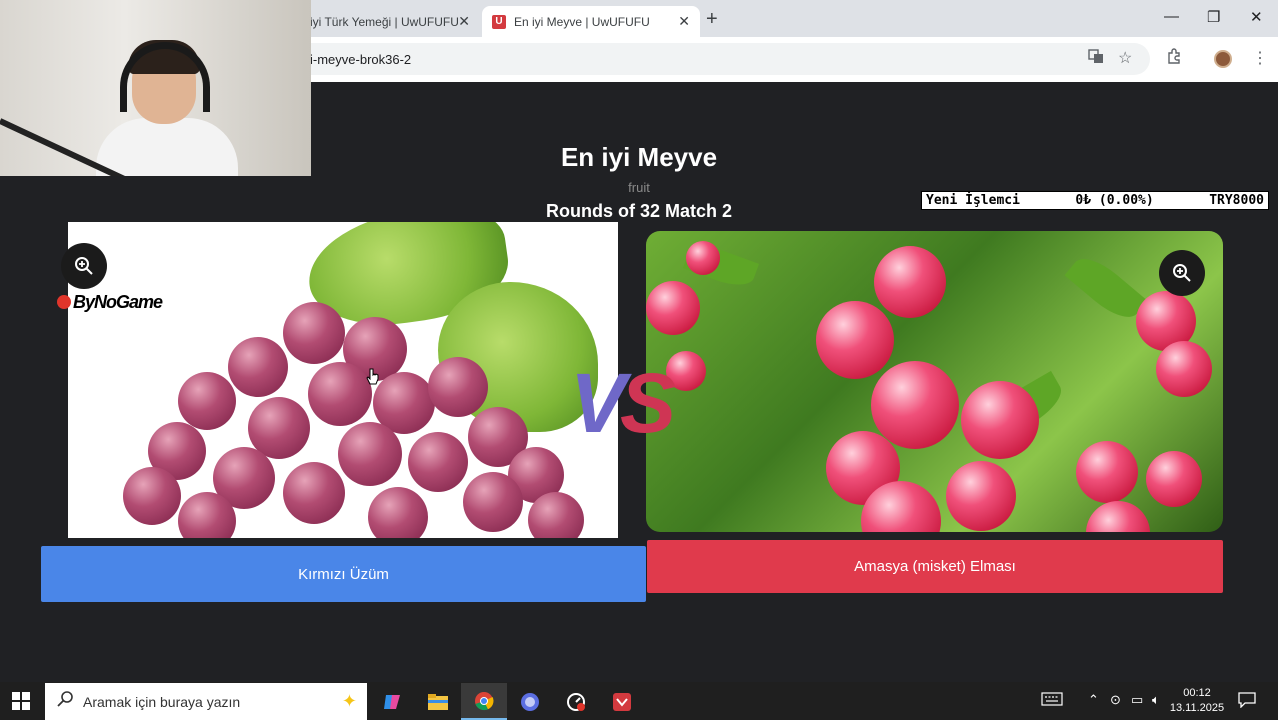 The height and width of the screenshot is (720, 1278). Describe the element at coordinates (118, 302) in the screenshot. I see `bynogame-logo-text: ByNoGame` at that location.